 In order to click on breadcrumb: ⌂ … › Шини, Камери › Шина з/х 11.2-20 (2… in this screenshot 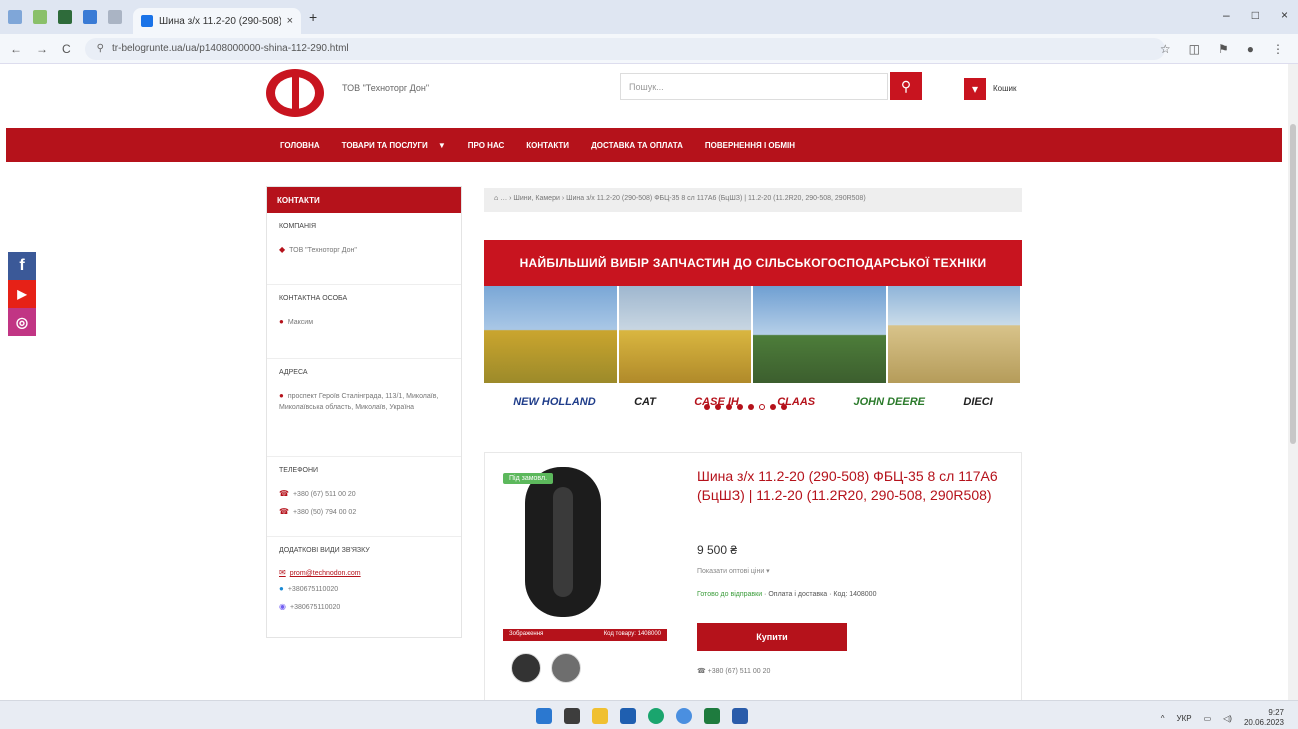, I will do `click(753, 200)`.